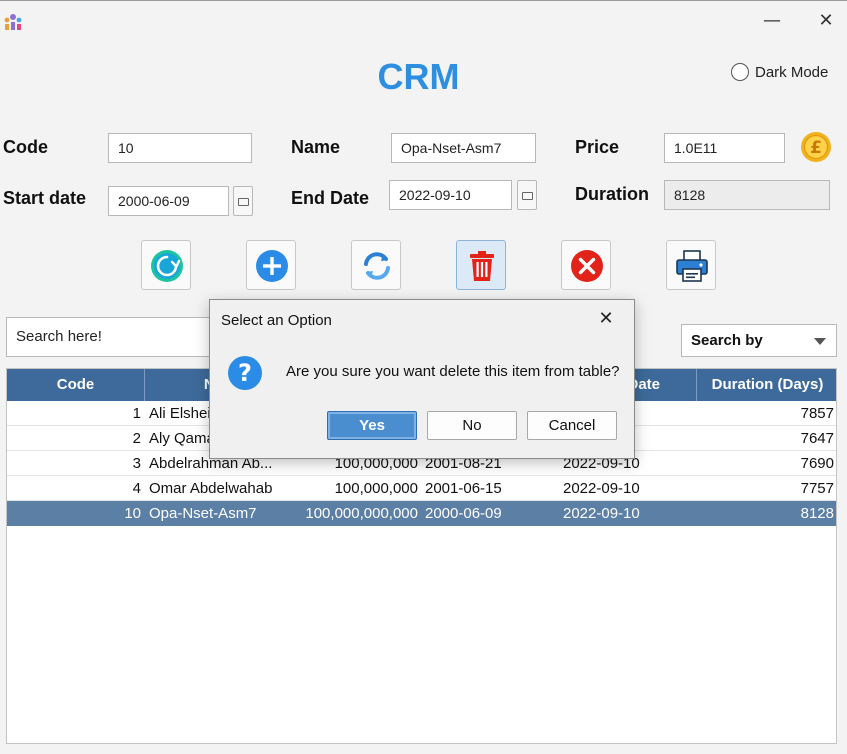  What do you see at coordinates (463, 513) in the screenshot?
I see `cell-start-date: 2000-06-09` at bounding box center [463, 513].